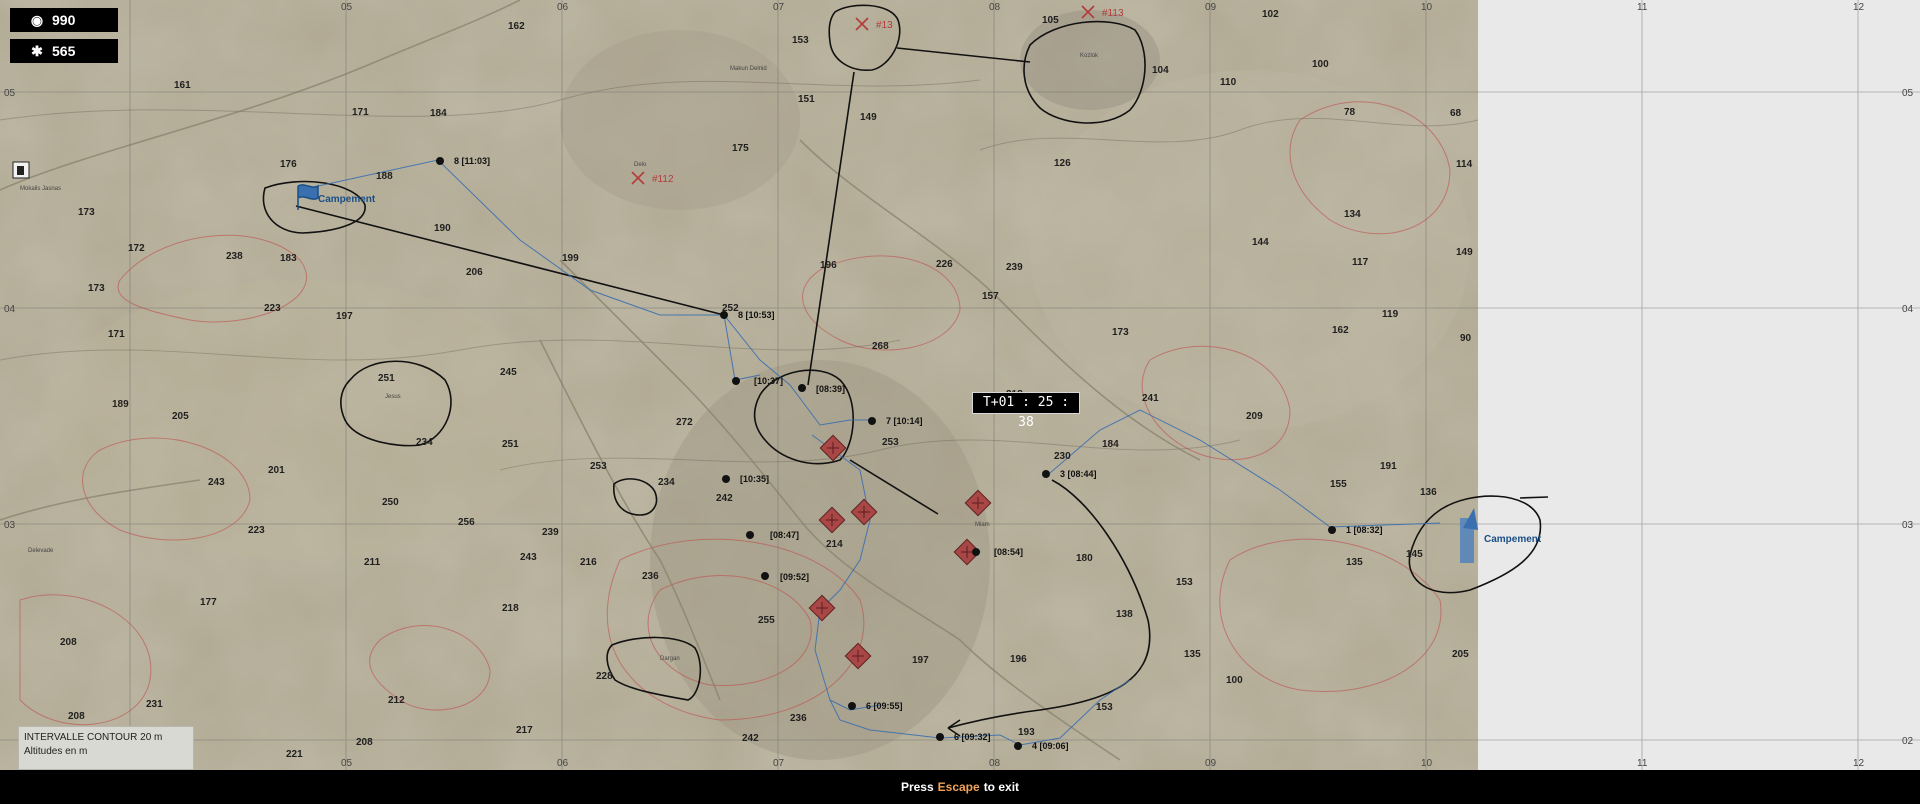 This screenshot has height=804, width=1920. I want to click on elevation-label: 214, so click(834, 544).